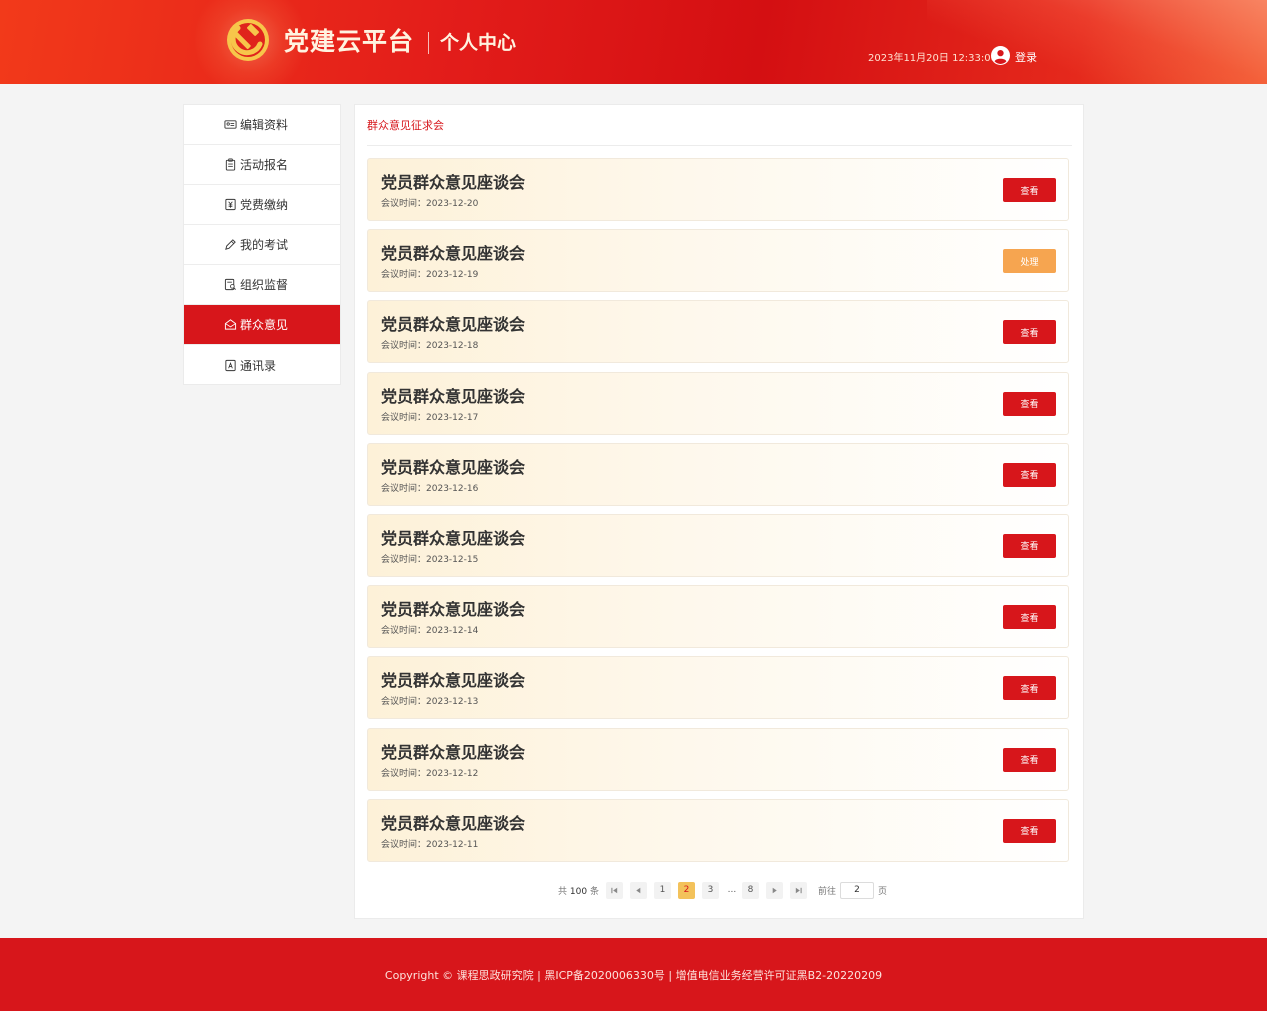 The width and height of the screenshot is (1267, 1011). Describe the element at coordinates (478, 43) in the screenshot. I see `page-title: 个人中心` at that location.